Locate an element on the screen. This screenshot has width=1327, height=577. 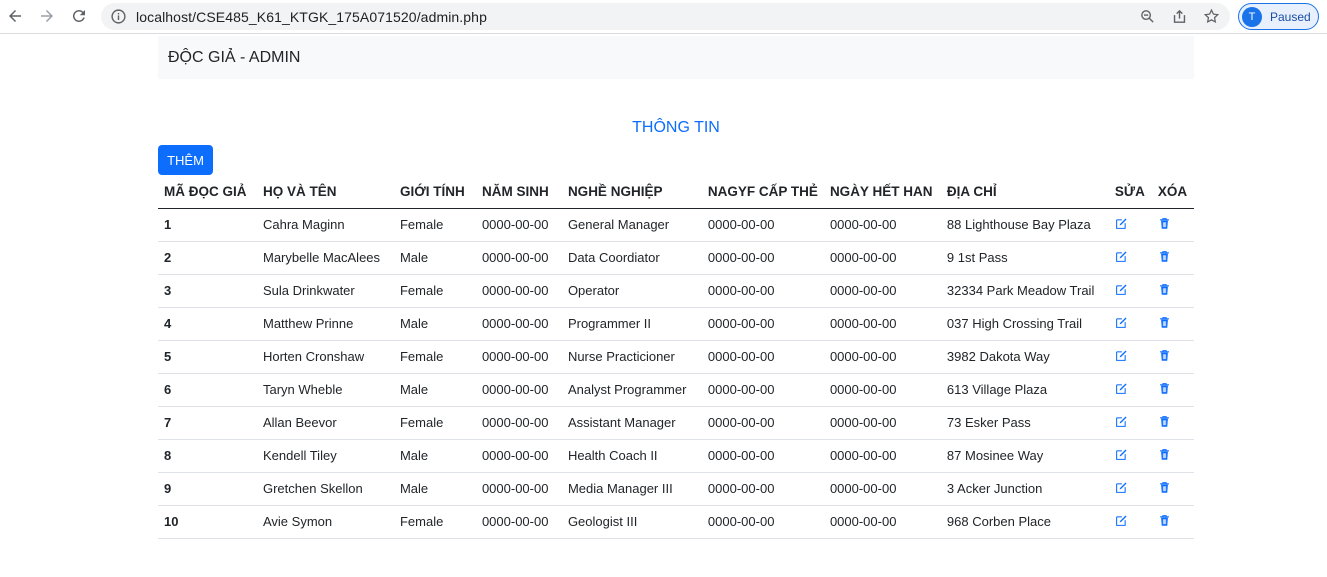
cell-gender: Female is located at coordinates (434, 357).